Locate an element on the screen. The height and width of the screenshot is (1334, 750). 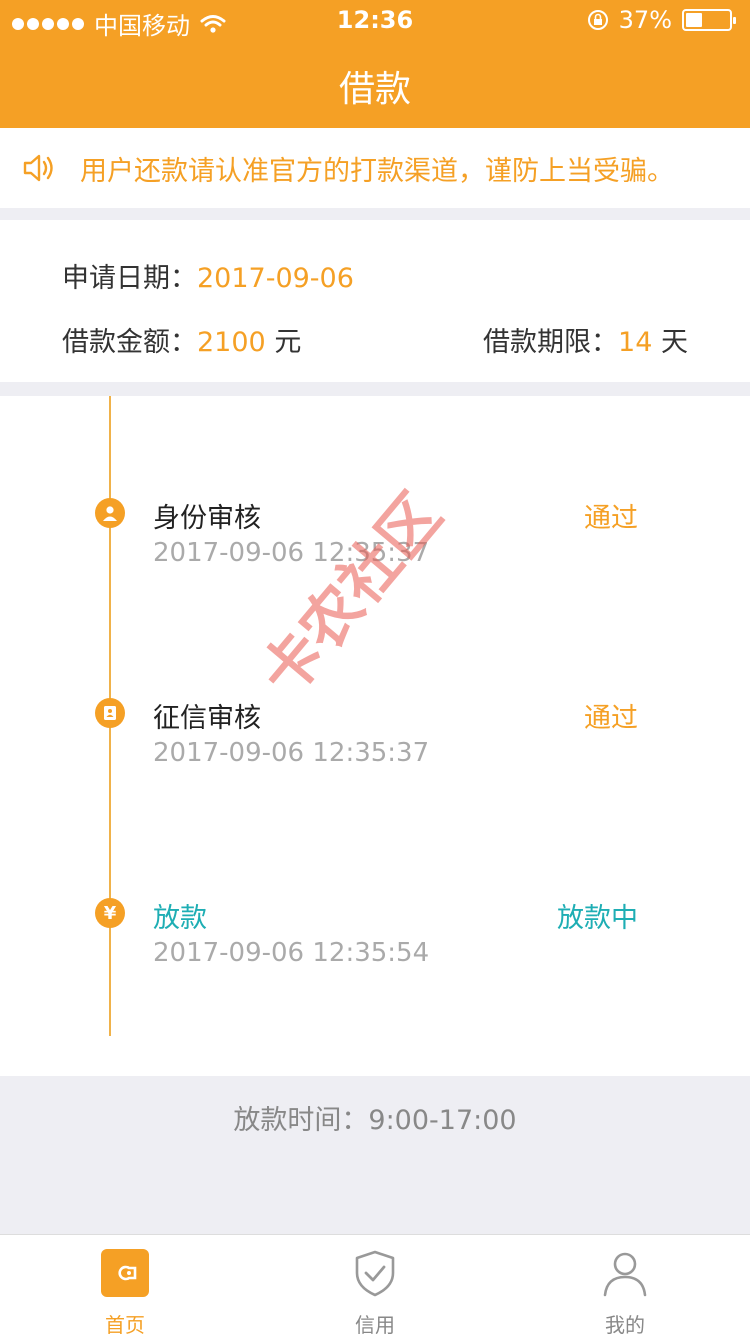
timeline-item-name: 放款 is located at coordinates (180, 918).